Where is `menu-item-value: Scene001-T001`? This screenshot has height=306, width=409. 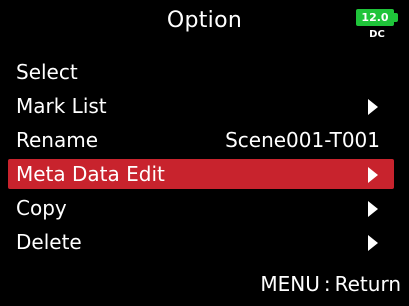
menu-item-value: Scene001-T001 is located at coordinates (302, 140).